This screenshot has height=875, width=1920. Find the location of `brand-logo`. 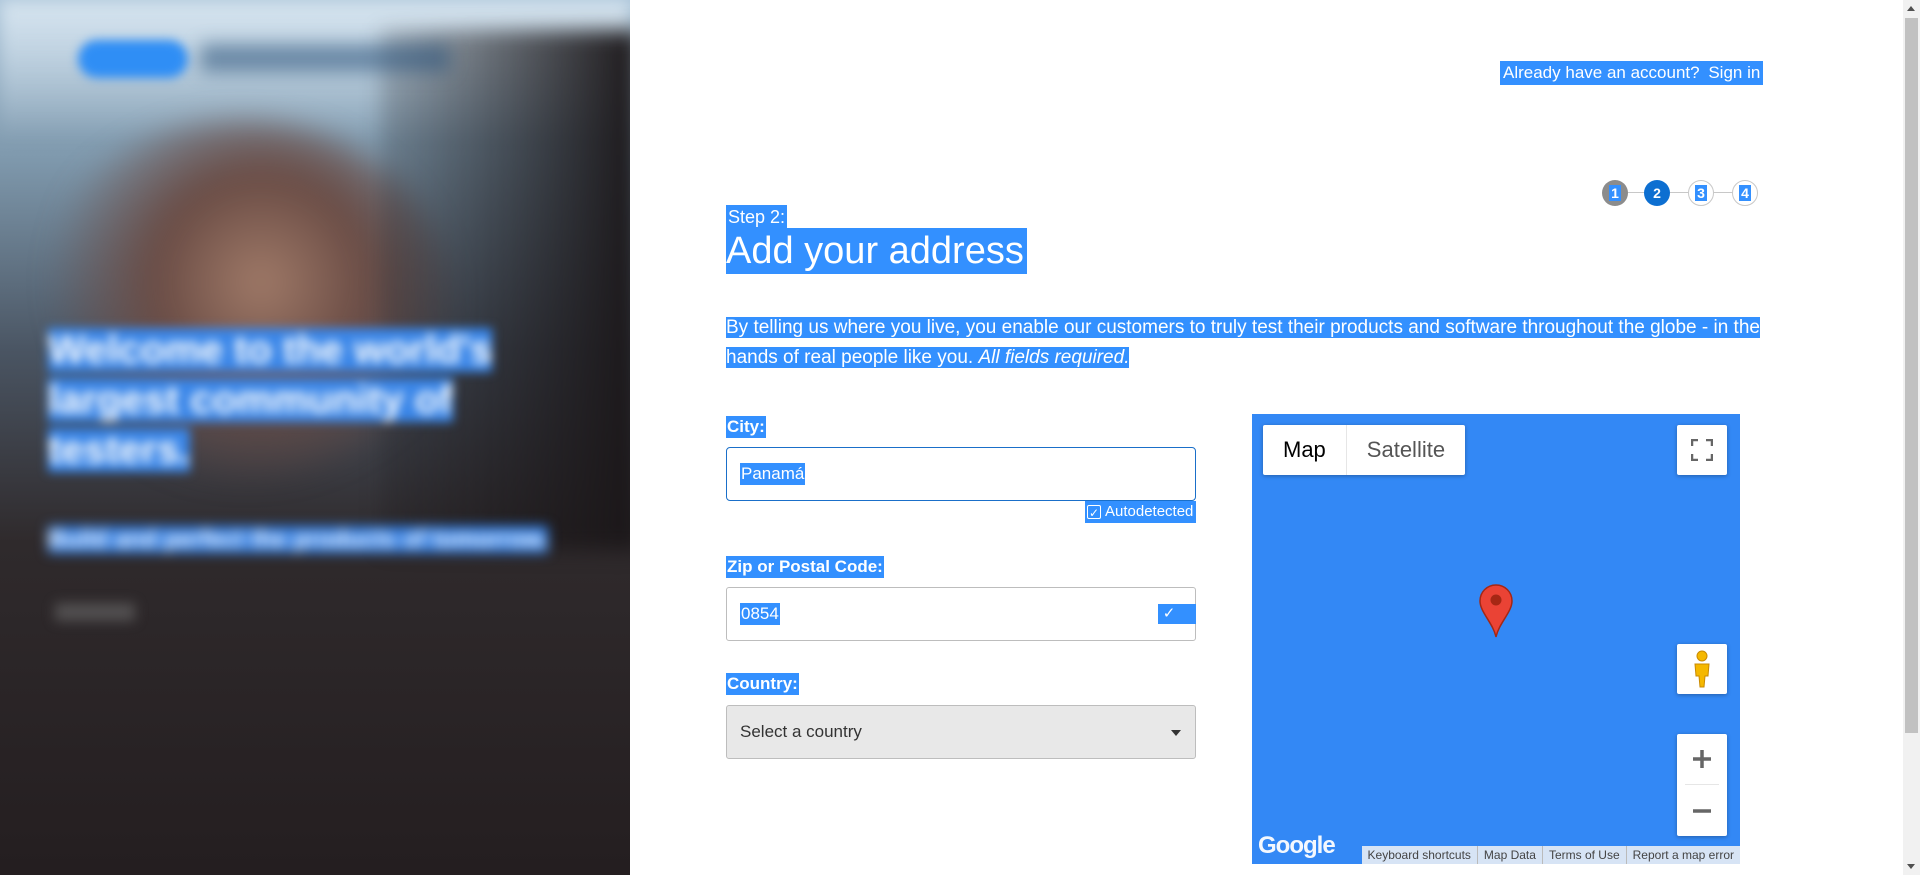

brand-logo is located at coordinates (133, 59).